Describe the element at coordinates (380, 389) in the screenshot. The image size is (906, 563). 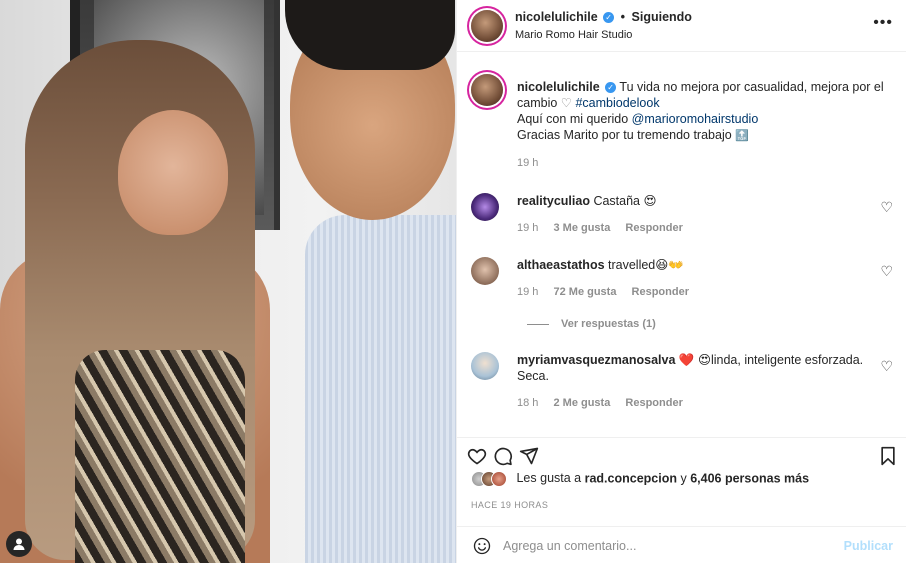
I see `photo-man-shirt` at that location.